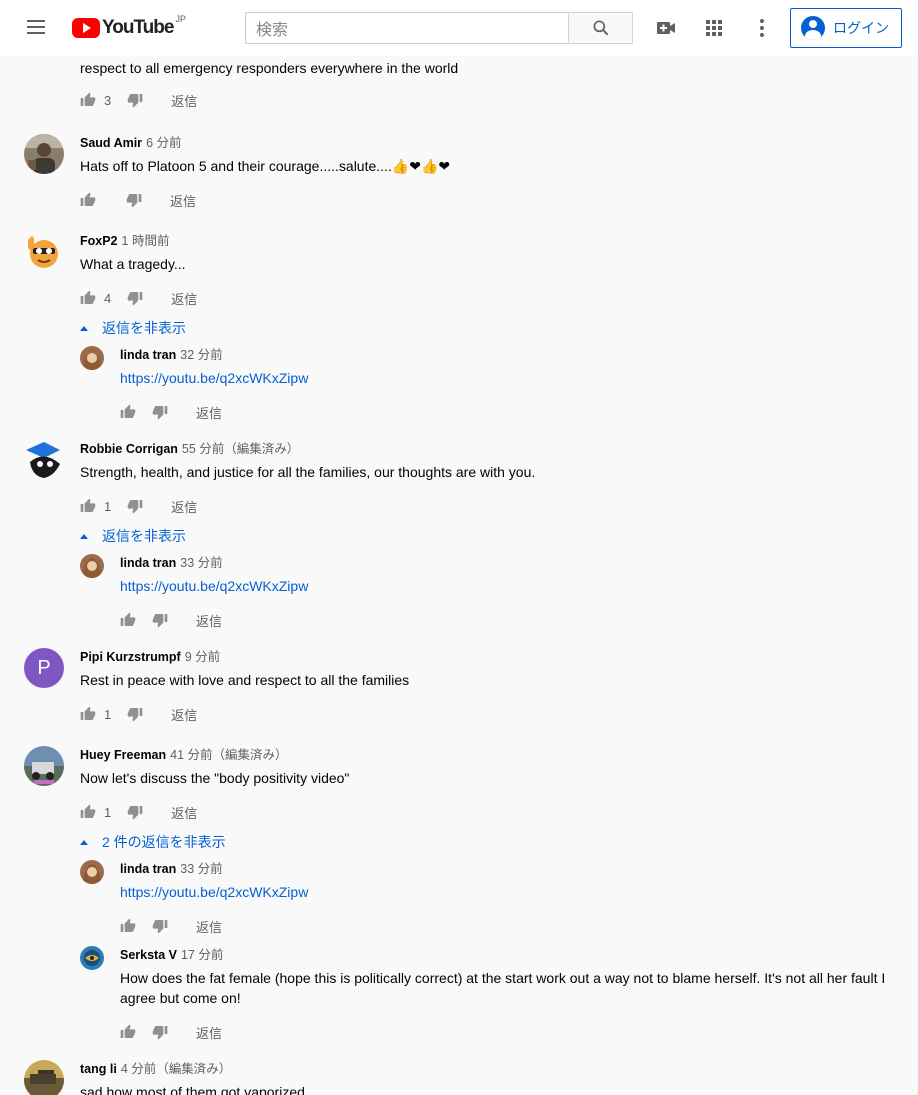 This screenshot has width=918, height=1095. I want to click on search-input: 検索, so click(407, 28).